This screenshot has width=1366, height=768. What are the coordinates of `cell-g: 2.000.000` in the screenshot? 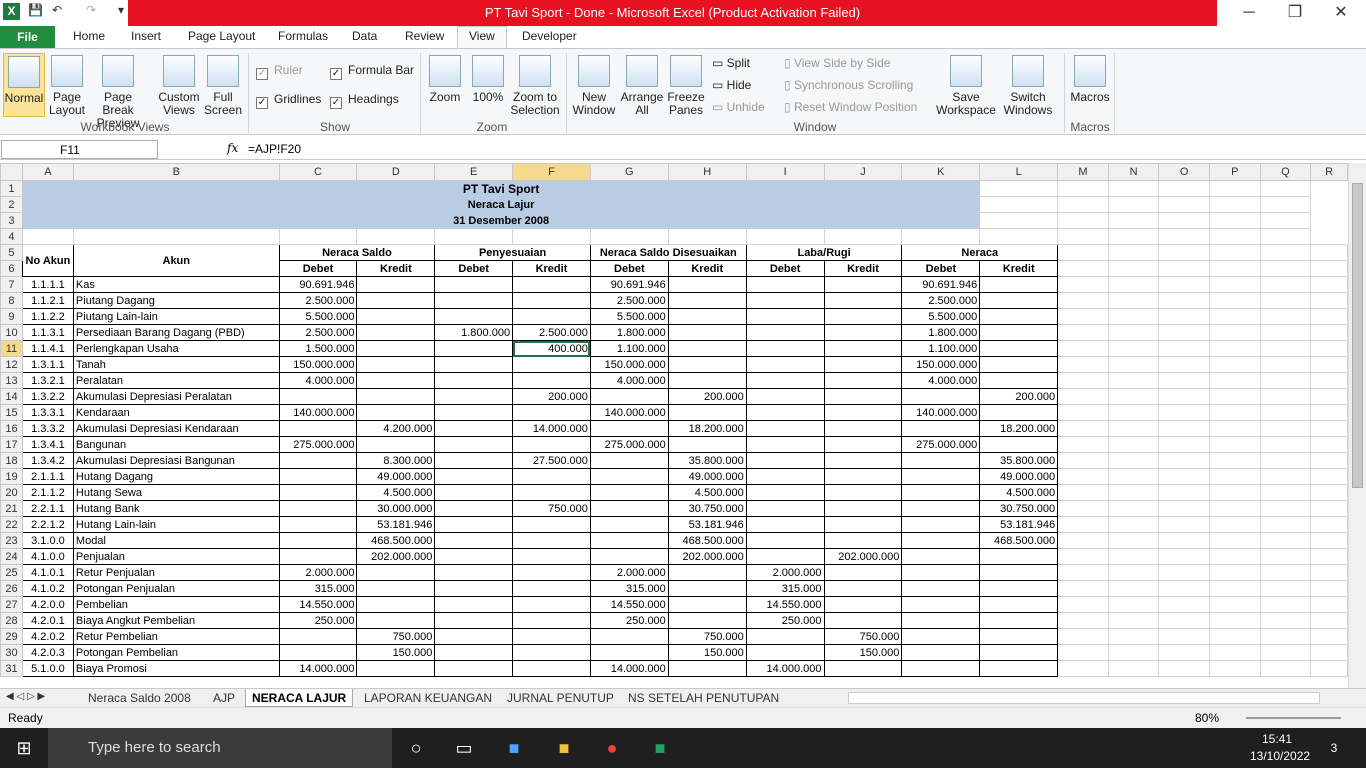 It's located at (629, 572).